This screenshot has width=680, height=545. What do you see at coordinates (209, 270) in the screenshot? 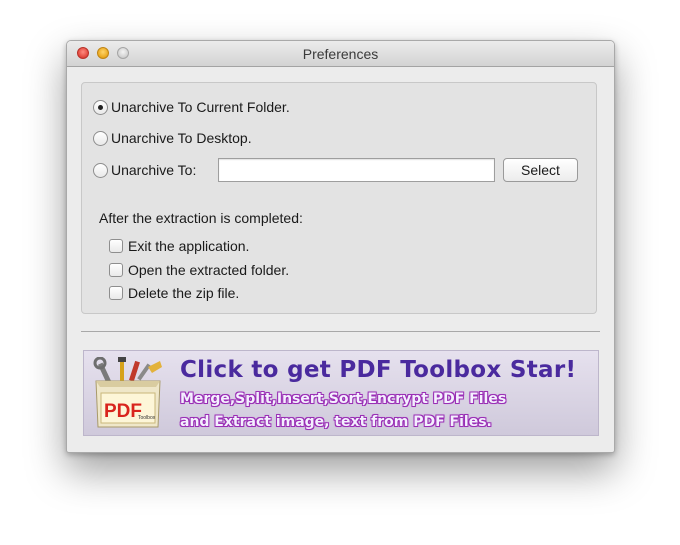
I see `checkbox-open-label: Open the extracted folder.` at bounding box center [209, 270].